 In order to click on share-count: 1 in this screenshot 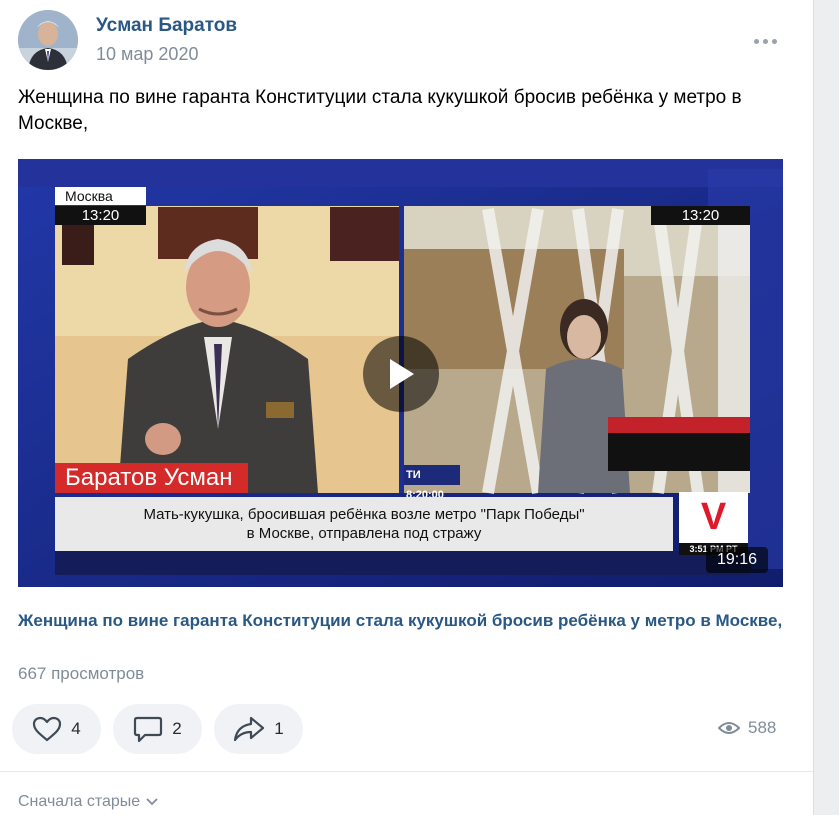, I will do `click(279, 728)`.